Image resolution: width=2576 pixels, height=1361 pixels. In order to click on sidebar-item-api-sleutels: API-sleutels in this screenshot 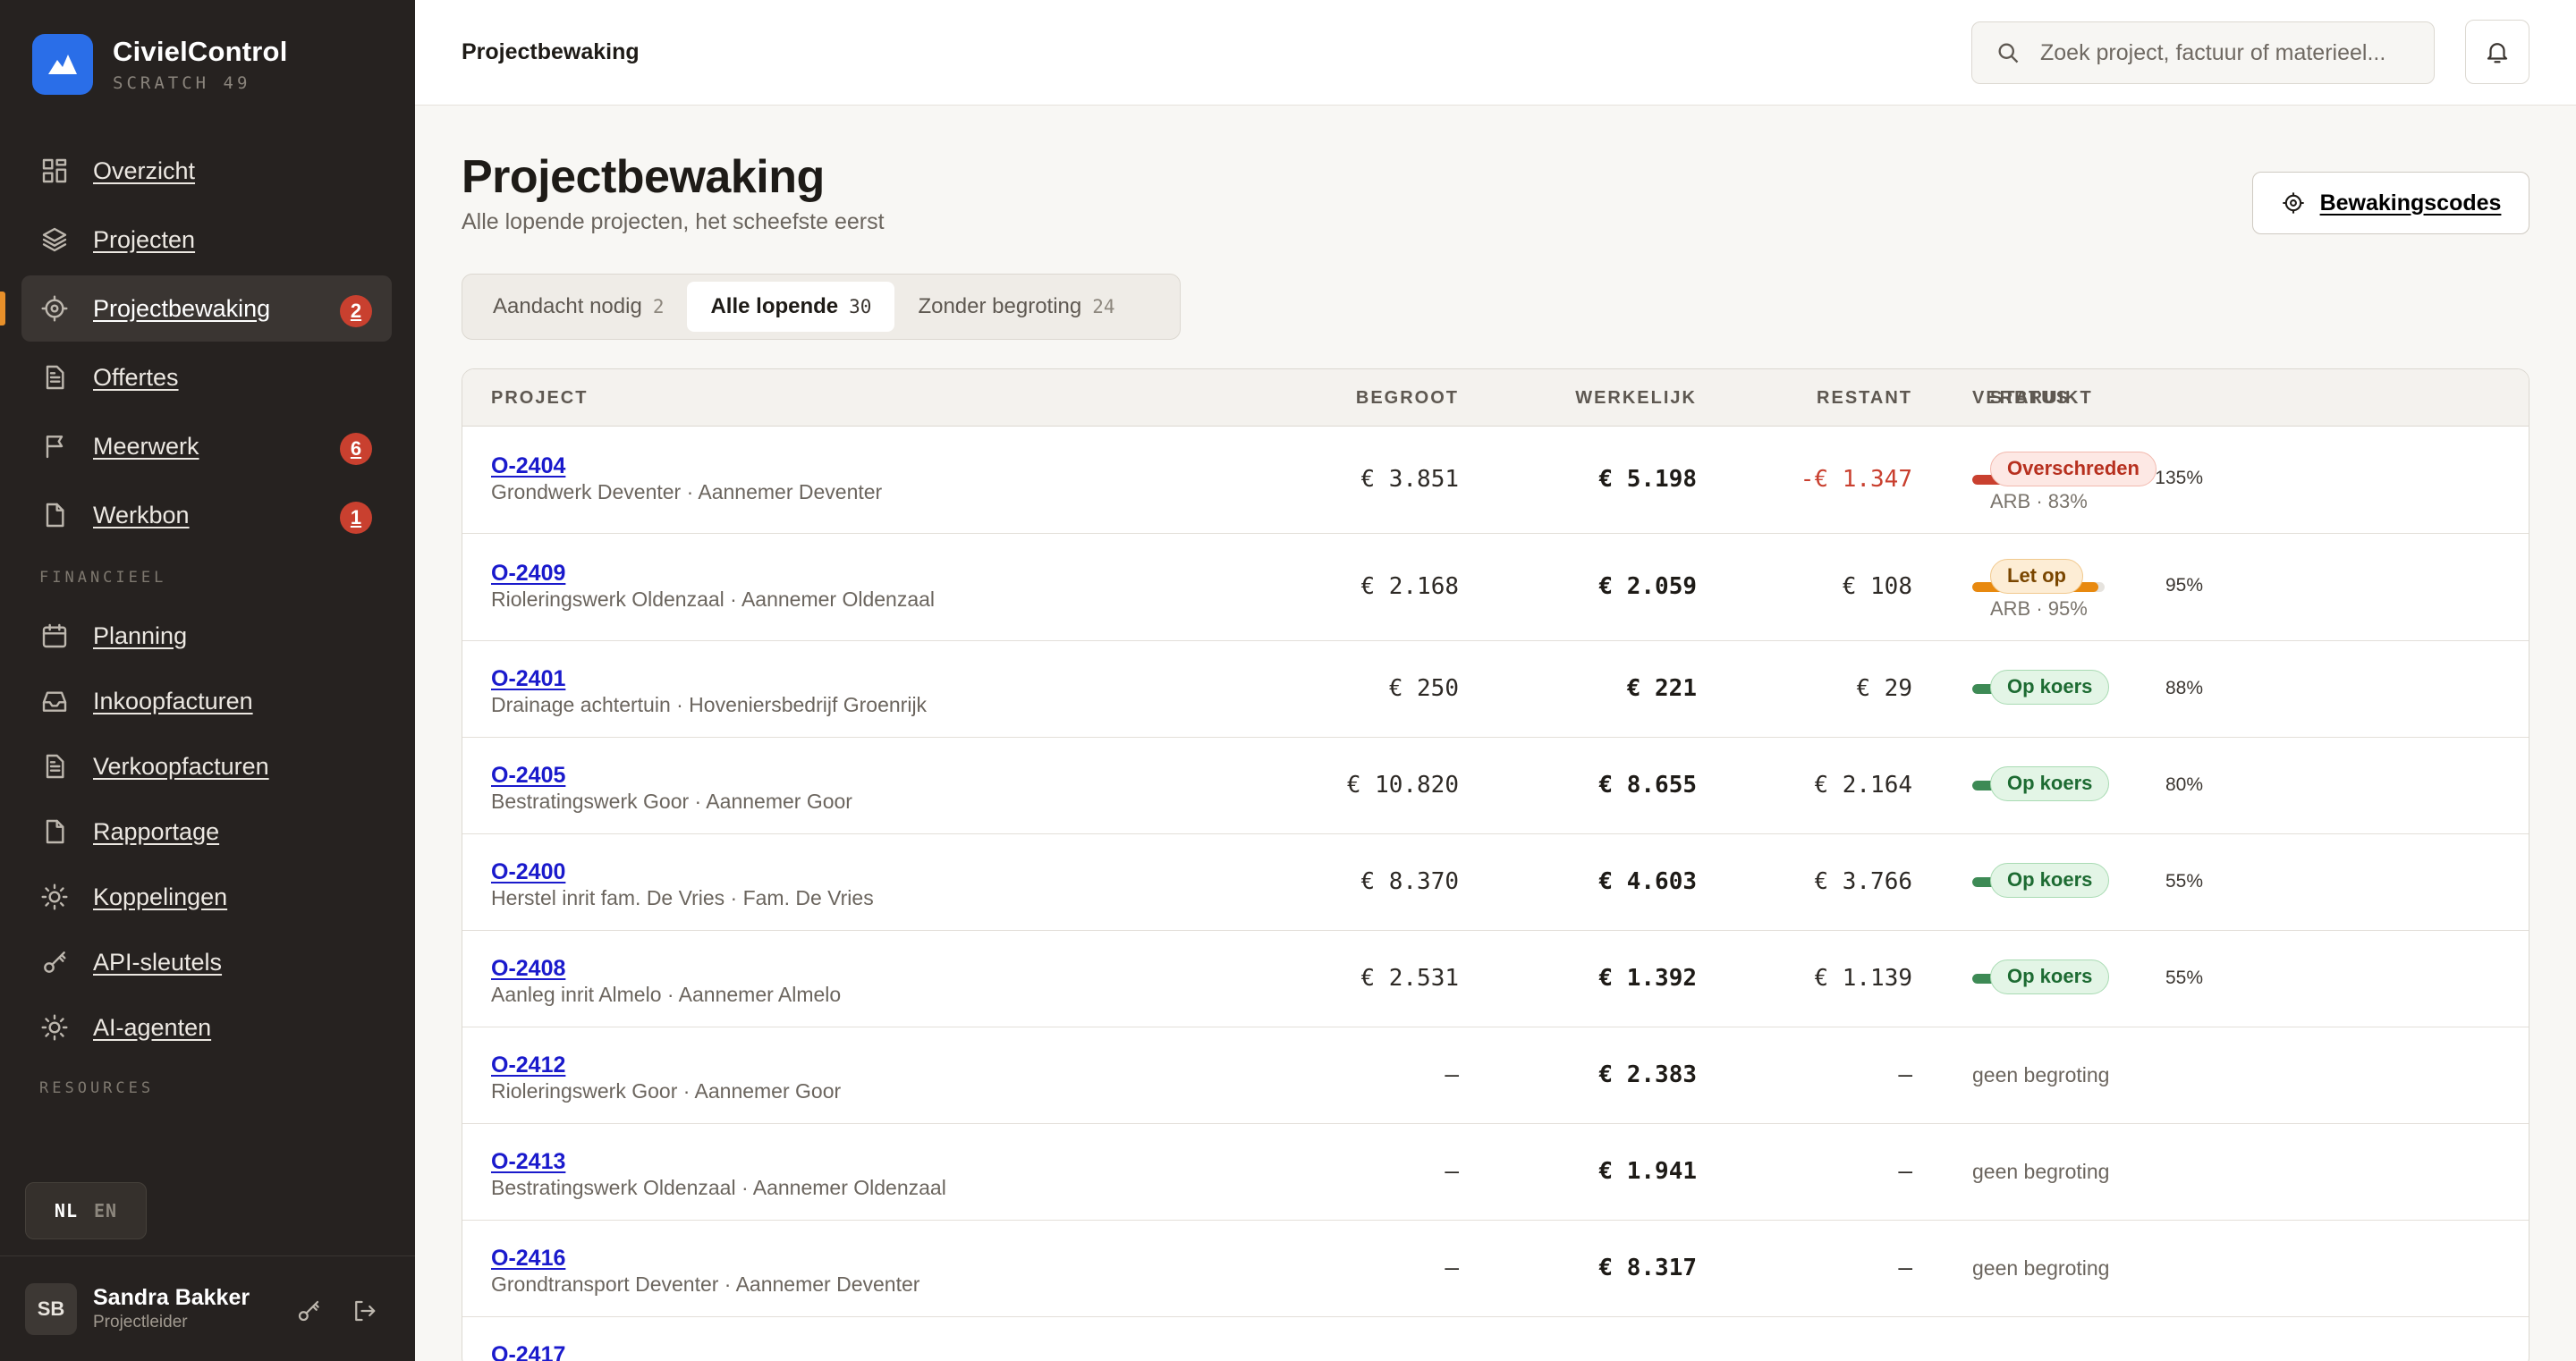, I will do `click(206, 962)`.